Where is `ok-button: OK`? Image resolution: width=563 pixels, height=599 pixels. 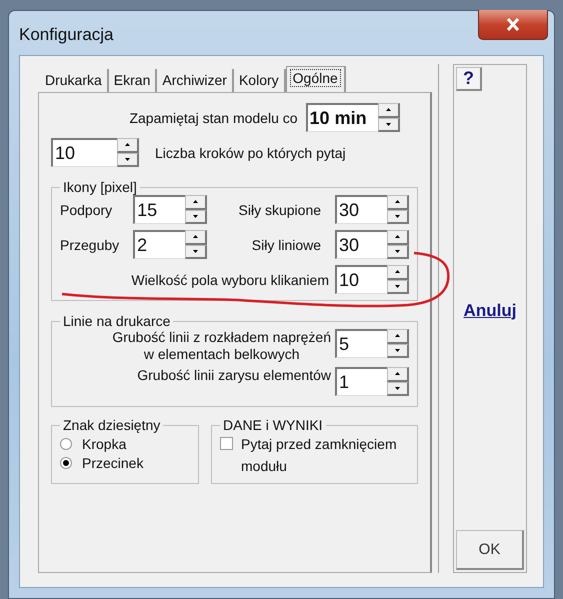 ok-button: OK is located at coordinates (490, 550).